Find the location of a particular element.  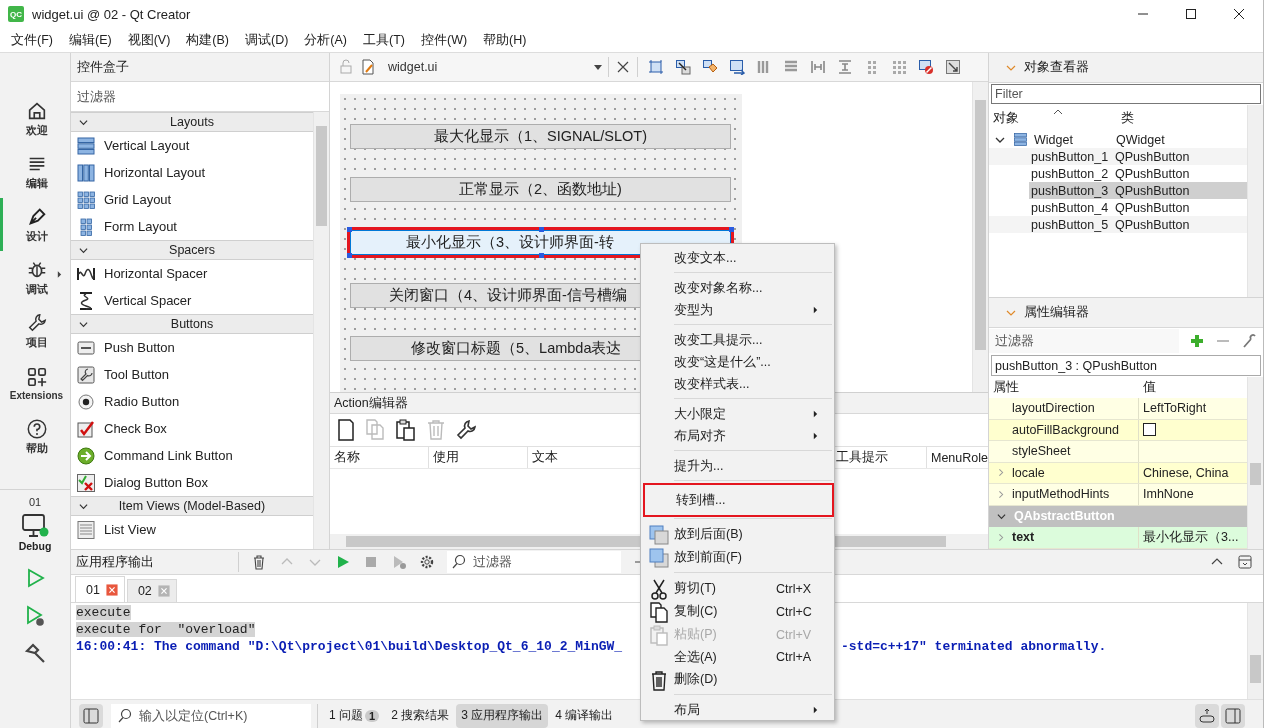

app-logo: QC is located at coordinates (16, 14).